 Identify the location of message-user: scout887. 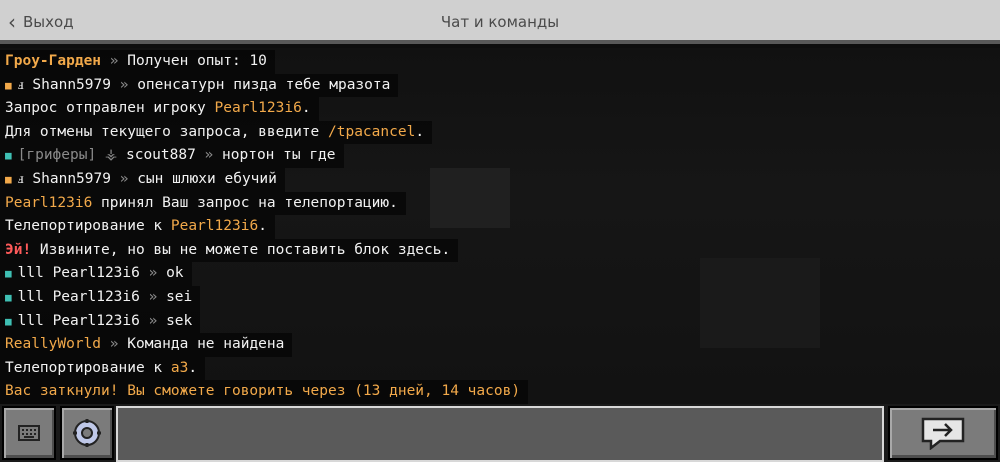
(160, 155).